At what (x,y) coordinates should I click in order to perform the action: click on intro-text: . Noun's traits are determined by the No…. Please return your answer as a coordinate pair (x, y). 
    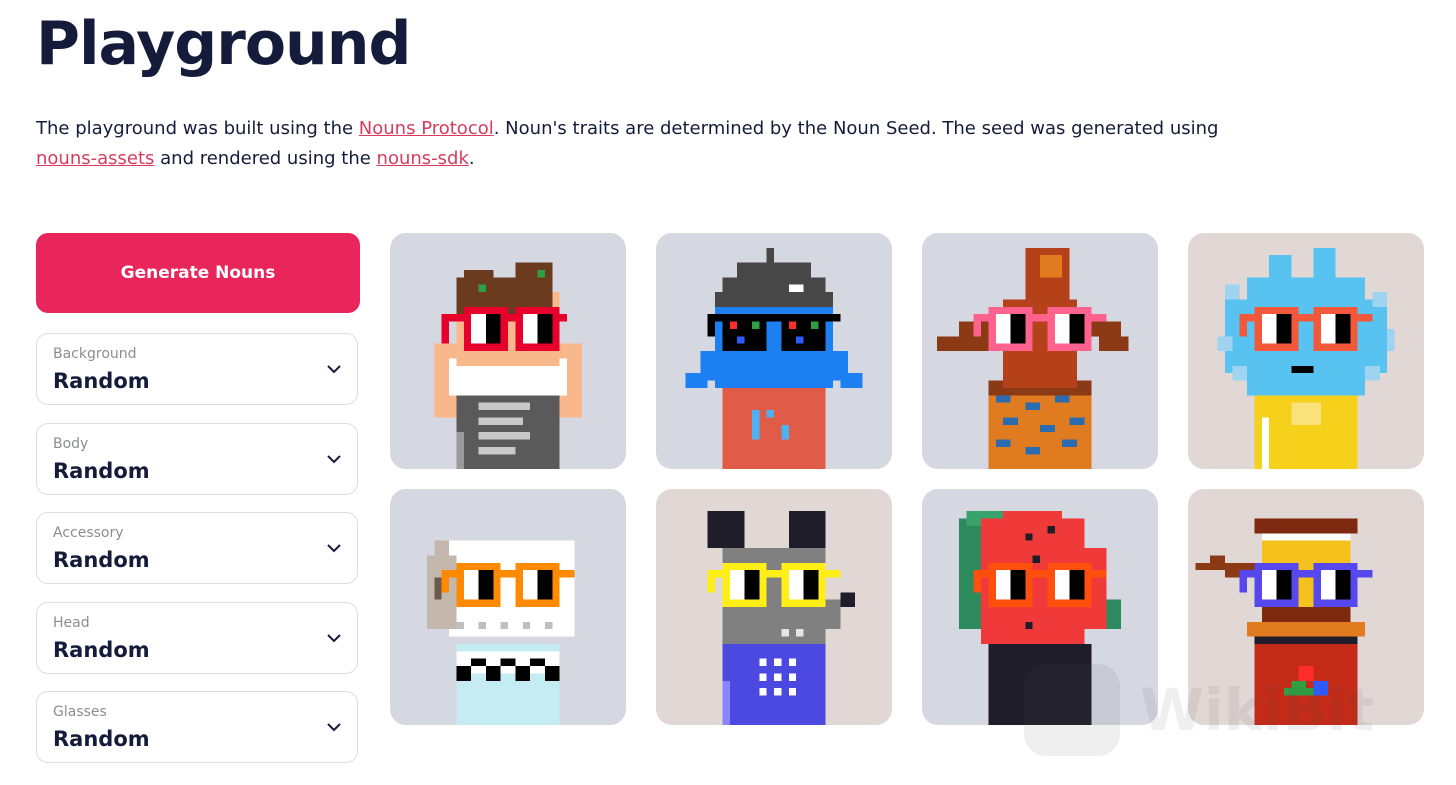
    Looking at the image, I should click on (856, 128).